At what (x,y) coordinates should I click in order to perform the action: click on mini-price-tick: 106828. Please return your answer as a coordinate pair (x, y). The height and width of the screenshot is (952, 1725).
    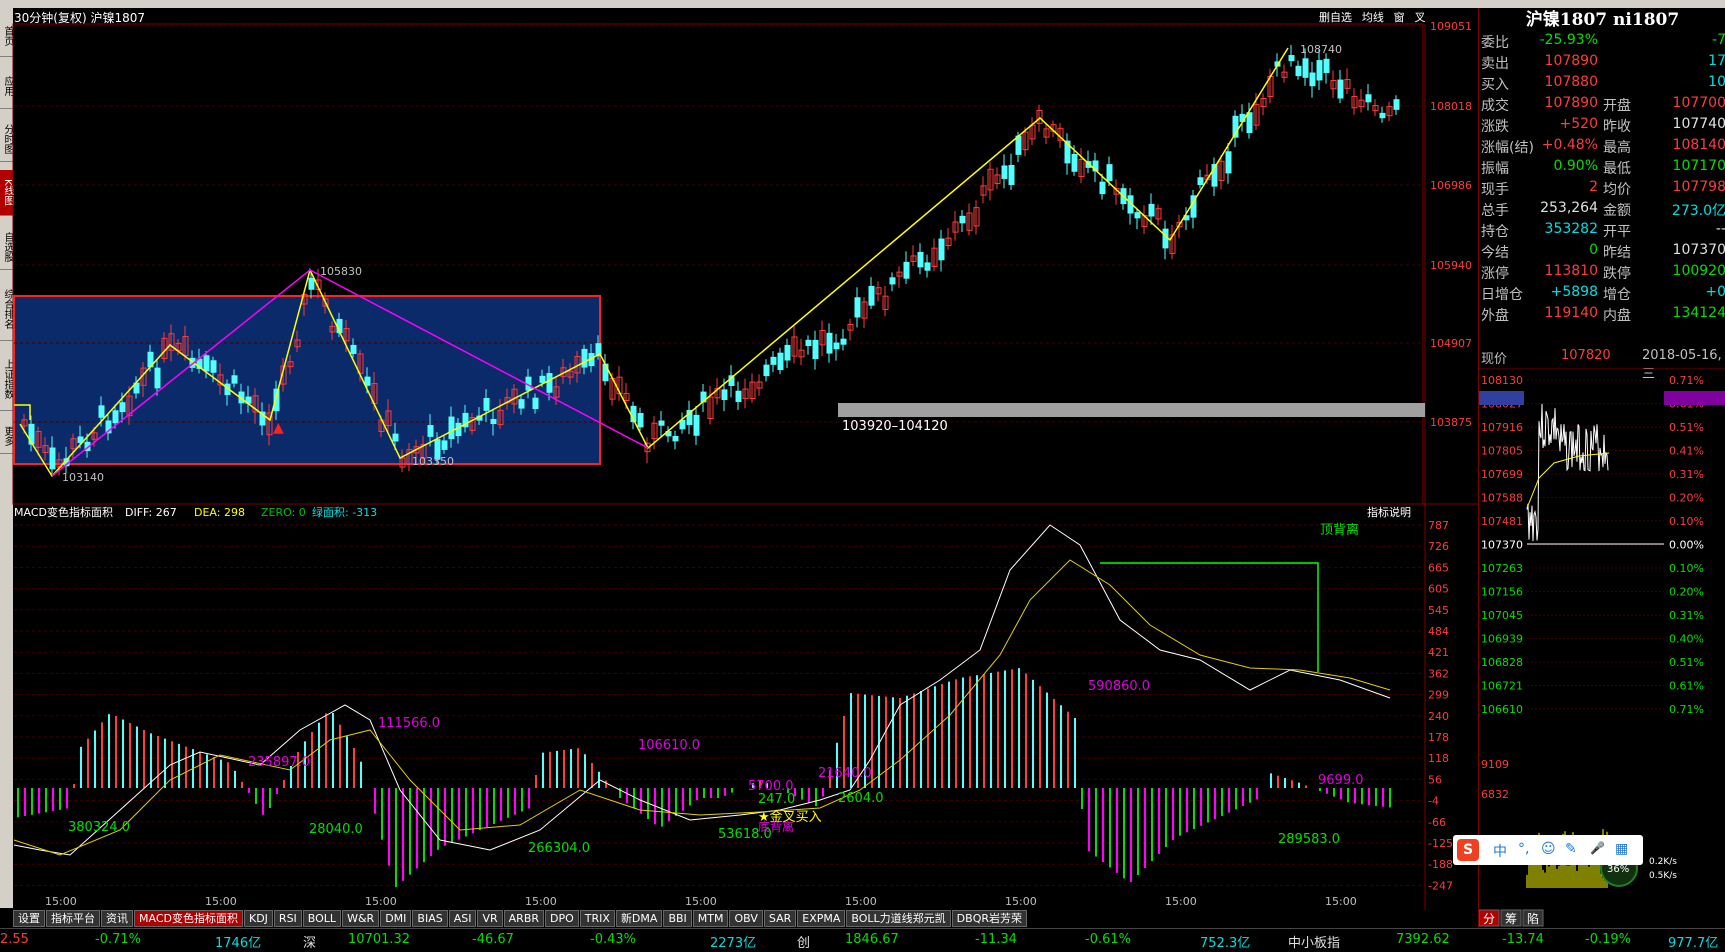
    Looking at the image, I should click on (1502, 662).